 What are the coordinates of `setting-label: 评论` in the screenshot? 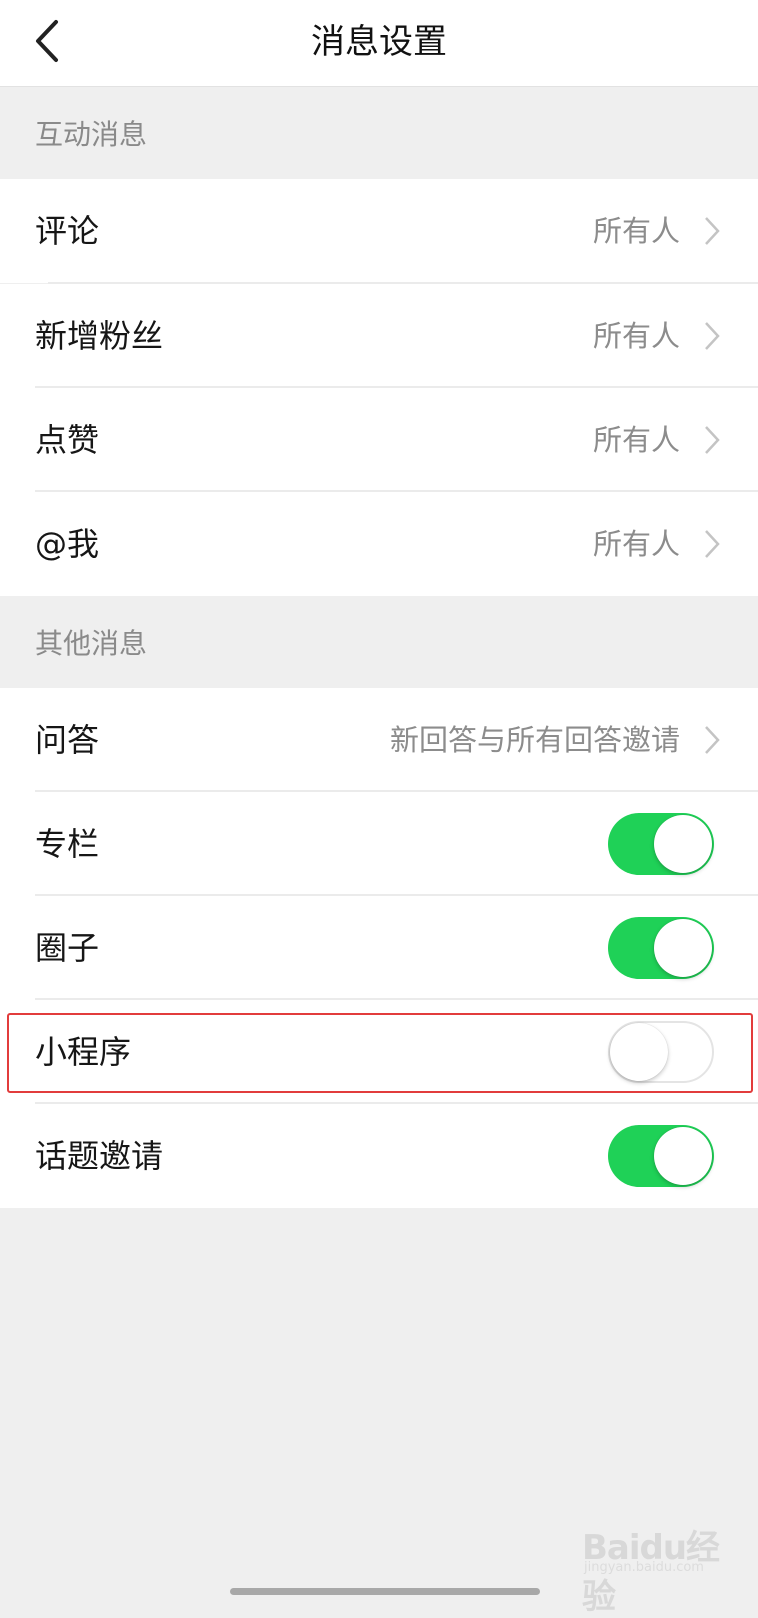 It's located at (67, 231).